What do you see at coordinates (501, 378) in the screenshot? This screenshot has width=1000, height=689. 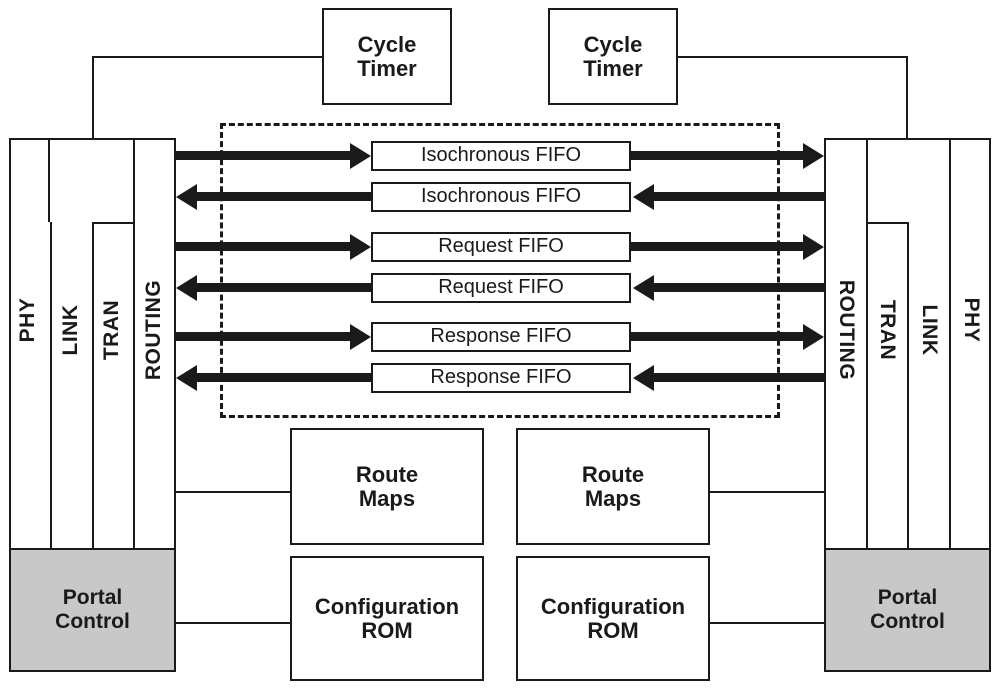 I see `fifo-resp-2: Response FIFO` at bounding box center [501, 378].